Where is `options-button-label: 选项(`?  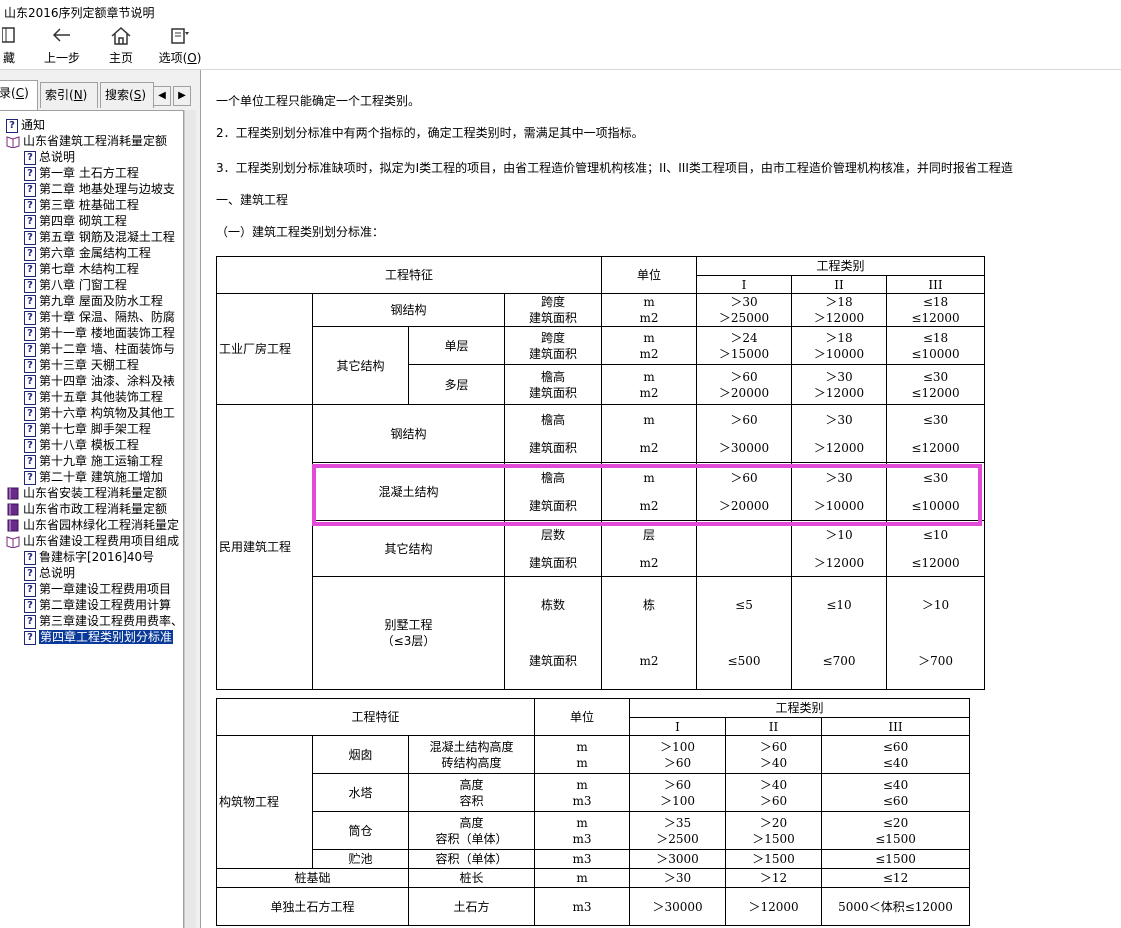 options-button-label: 选项( is located at coordinates (173, 58).